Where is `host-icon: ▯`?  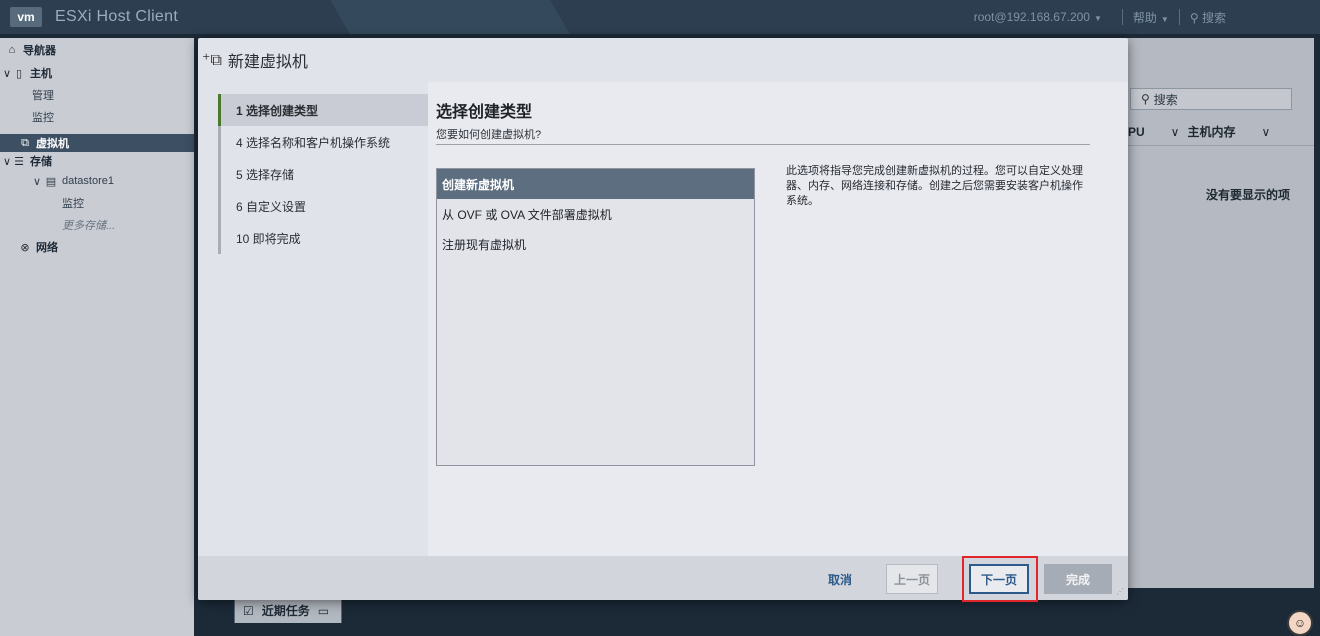 host-icon: ▯ is located at coordinates (19, 73).